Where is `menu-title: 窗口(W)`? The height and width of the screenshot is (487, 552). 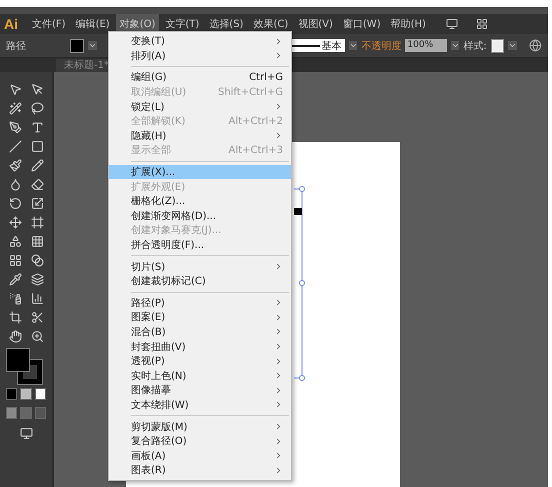 menu-title: 窗口(W) is located at coordinates (361, 24).